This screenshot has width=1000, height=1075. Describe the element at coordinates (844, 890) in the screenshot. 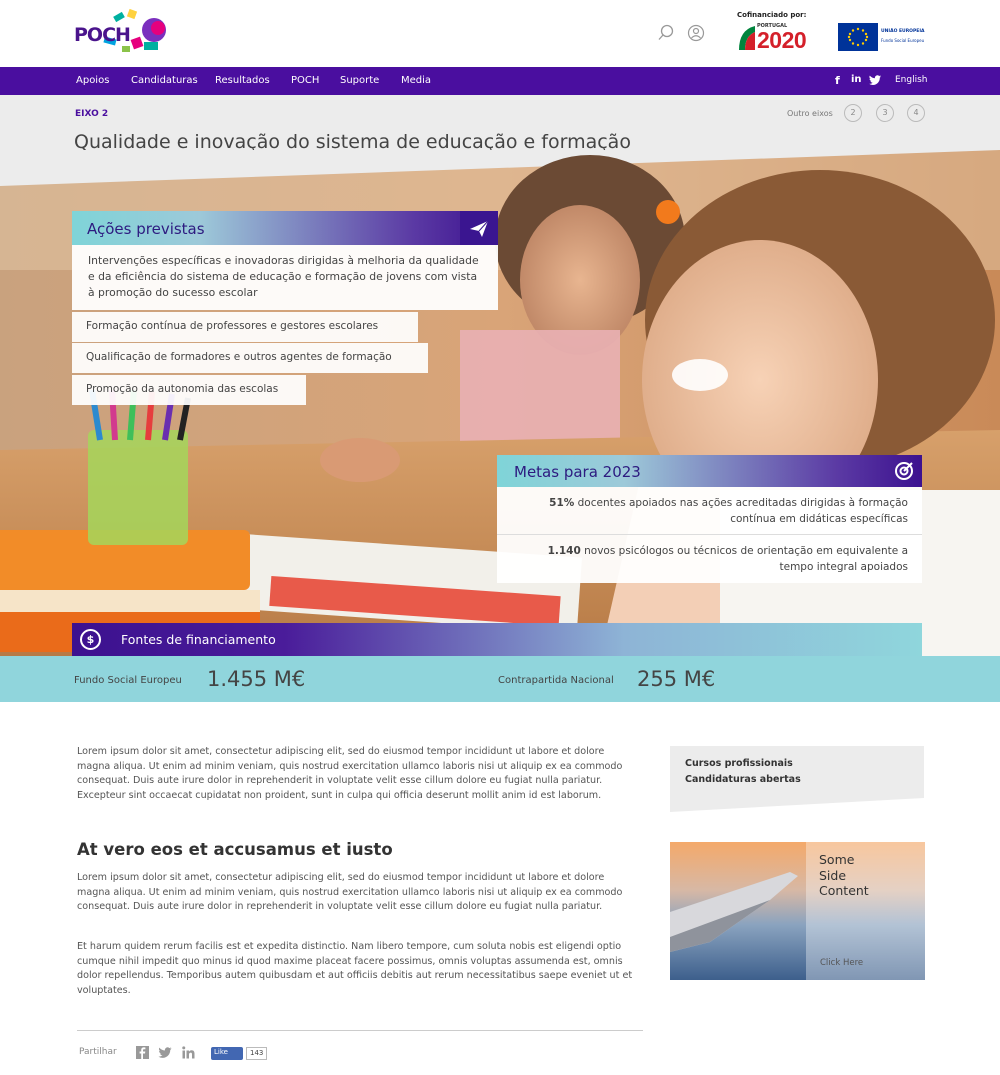

I see `promo-line: Content` at that location.